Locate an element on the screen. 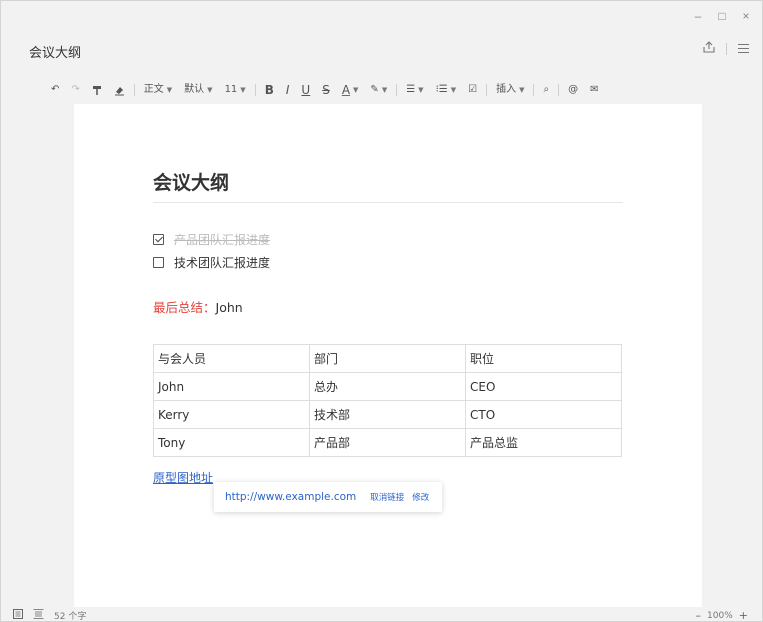  comment-button: ✉ is located at coordinates (594, 90).